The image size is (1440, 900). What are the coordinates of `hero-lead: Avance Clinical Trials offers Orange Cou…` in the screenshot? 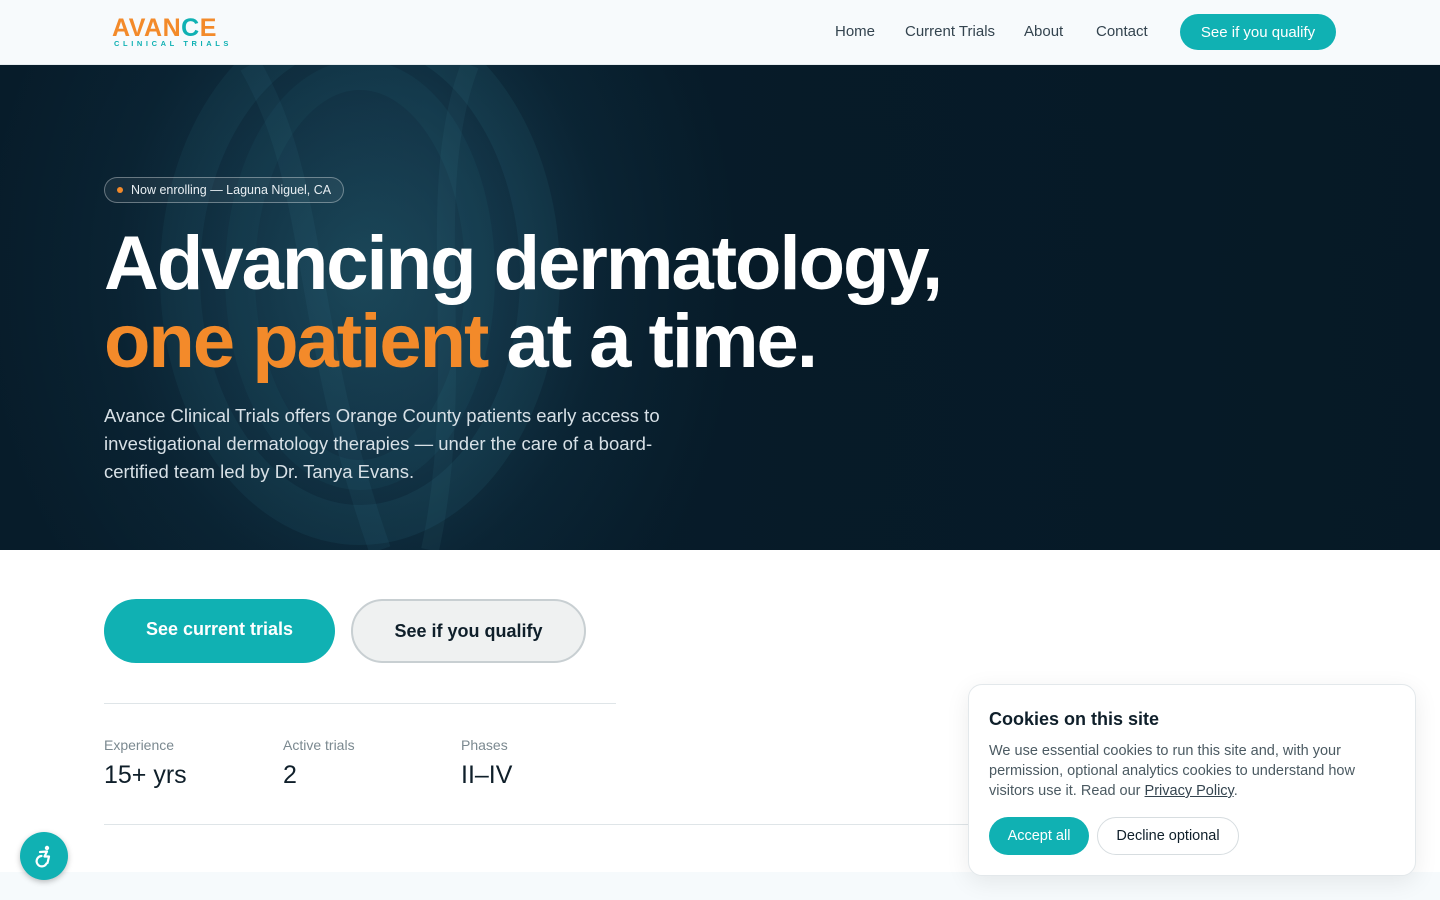 It's located at (382, 443).